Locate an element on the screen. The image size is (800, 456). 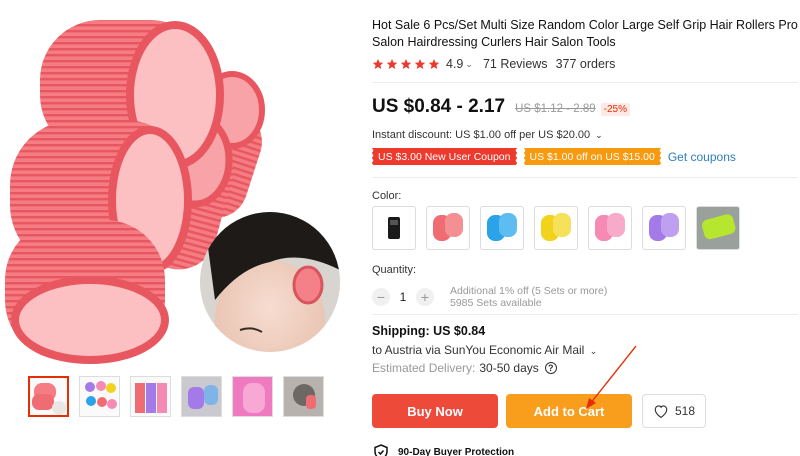
swatch-red is located at coordinates (448, 228).